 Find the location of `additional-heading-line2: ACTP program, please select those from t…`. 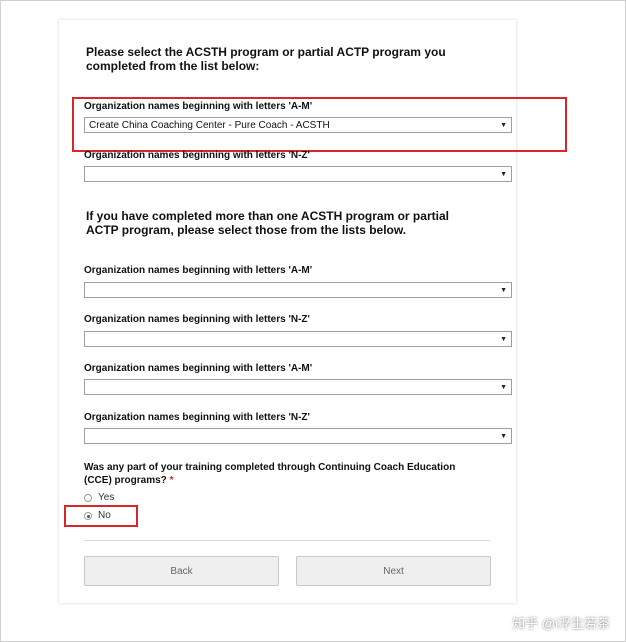

additional-heading-line2: ACTP program, please select those from t… is located at coordinates (246, 230).